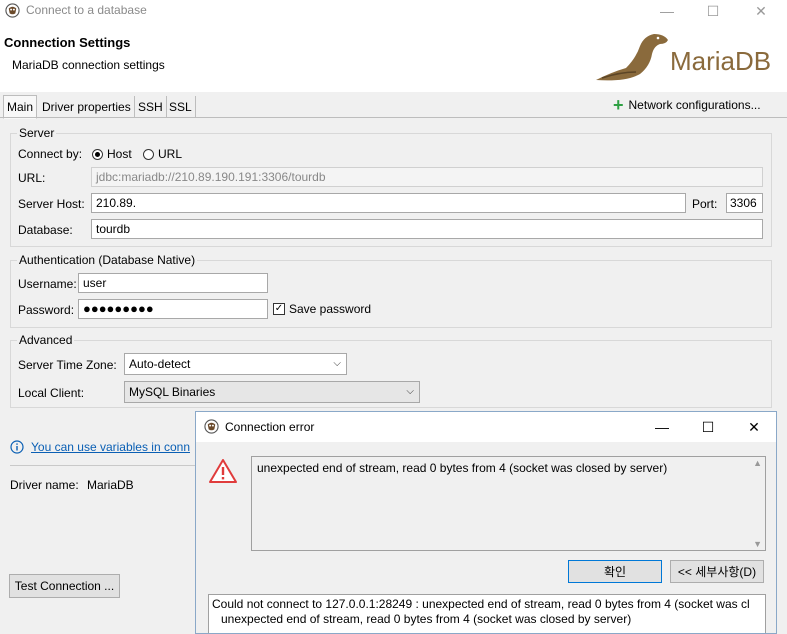 The height and width of the screenshot is (634, 787). I want to click on auth-group-label: Authentication (Database Native), so click(107, 260).